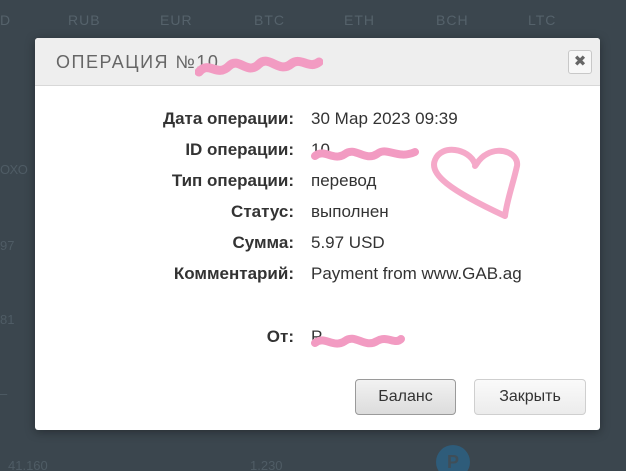  I want to click on detail-row-date: Дата операции: 30 Мар 2023 09:39, so click(317, 122).